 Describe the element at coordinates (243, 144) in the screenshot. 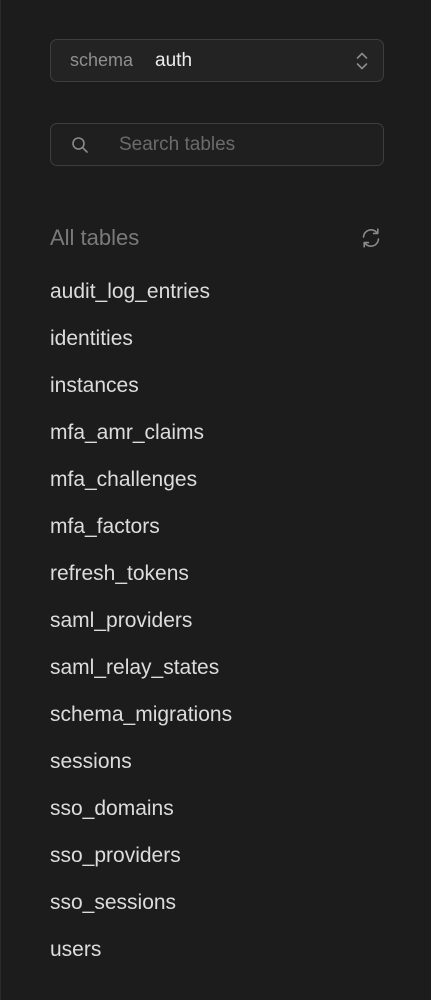

I see `search-input` at that location.